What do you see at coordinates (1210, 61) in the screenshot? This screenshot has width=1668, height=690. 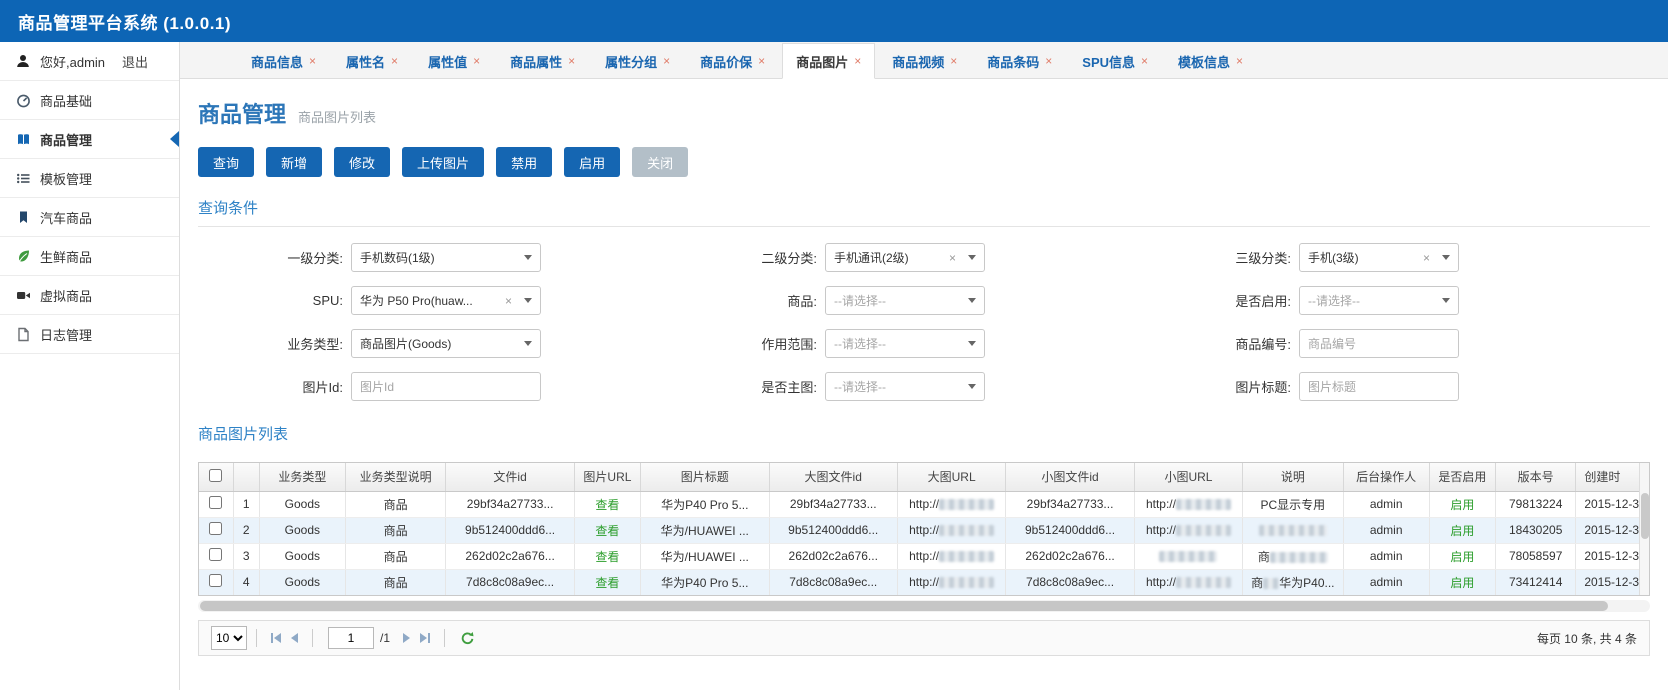 I see `tab-template-info: 模板信息 ×` at bounding box center [1210, 61].